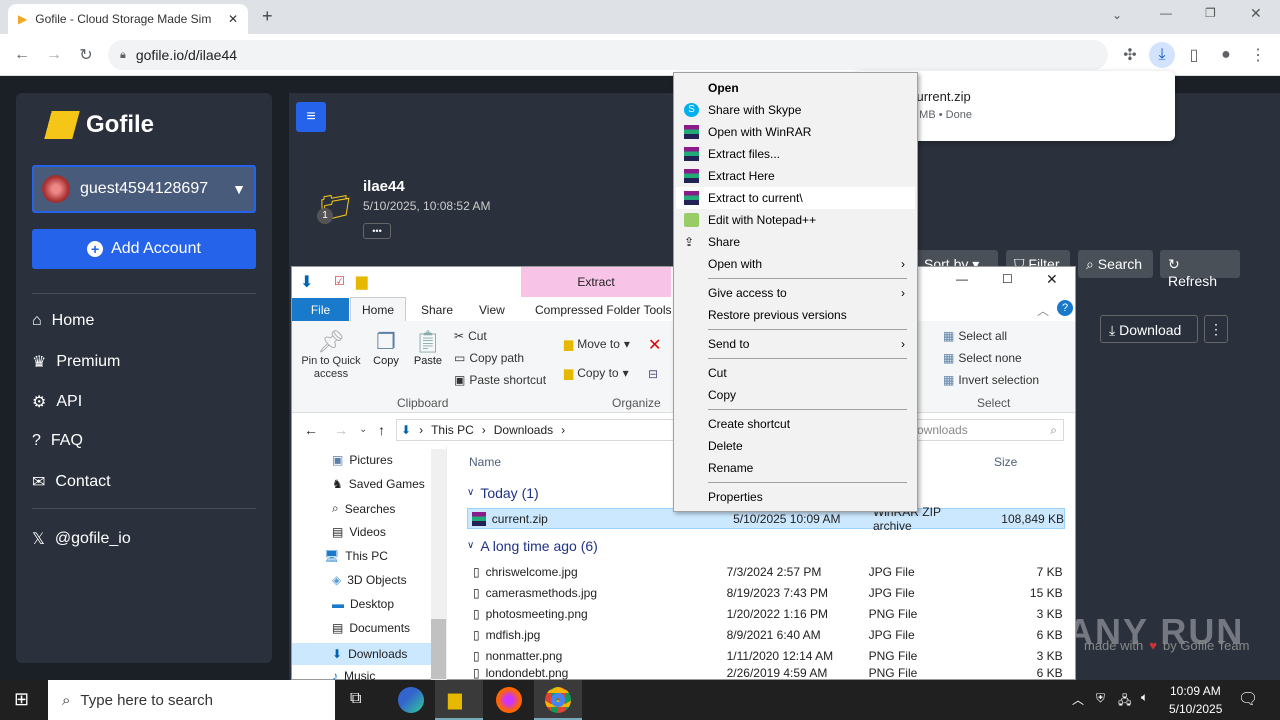 Image resolution: width=1280 pixels, height=720 pixels. I want to click on tree-item: ▬ Desktop, so click(363, 604).